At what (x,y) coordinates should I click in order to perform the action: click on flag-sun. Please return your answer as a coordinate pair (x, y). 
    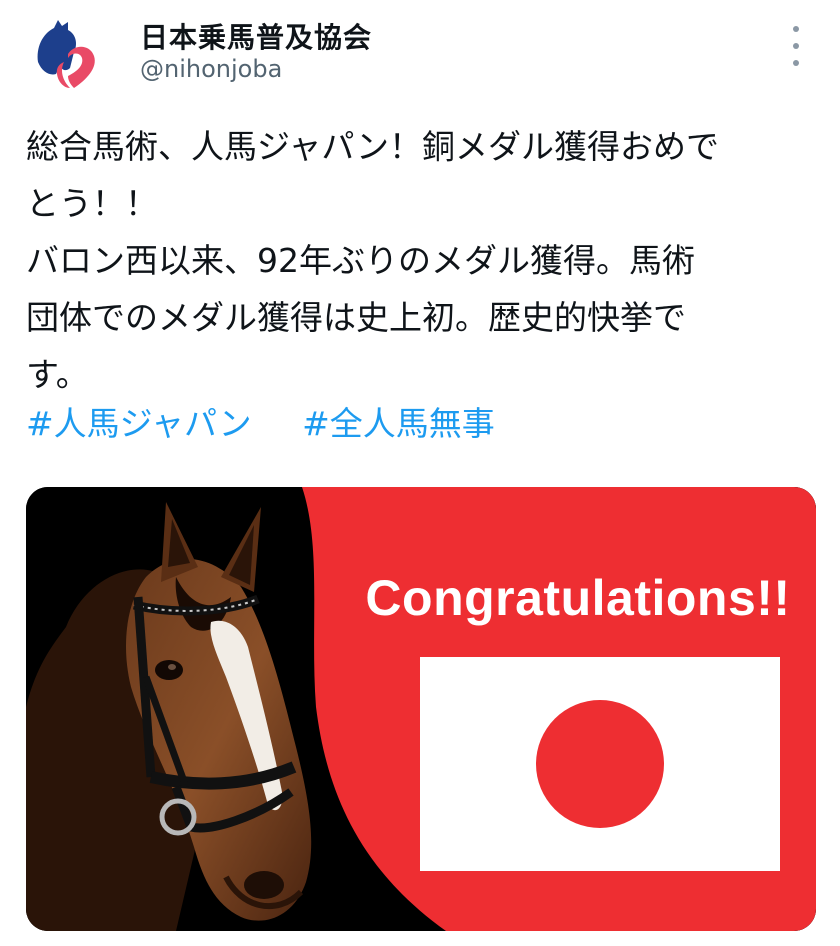
    Looking at the image, I should click on (600, 764).